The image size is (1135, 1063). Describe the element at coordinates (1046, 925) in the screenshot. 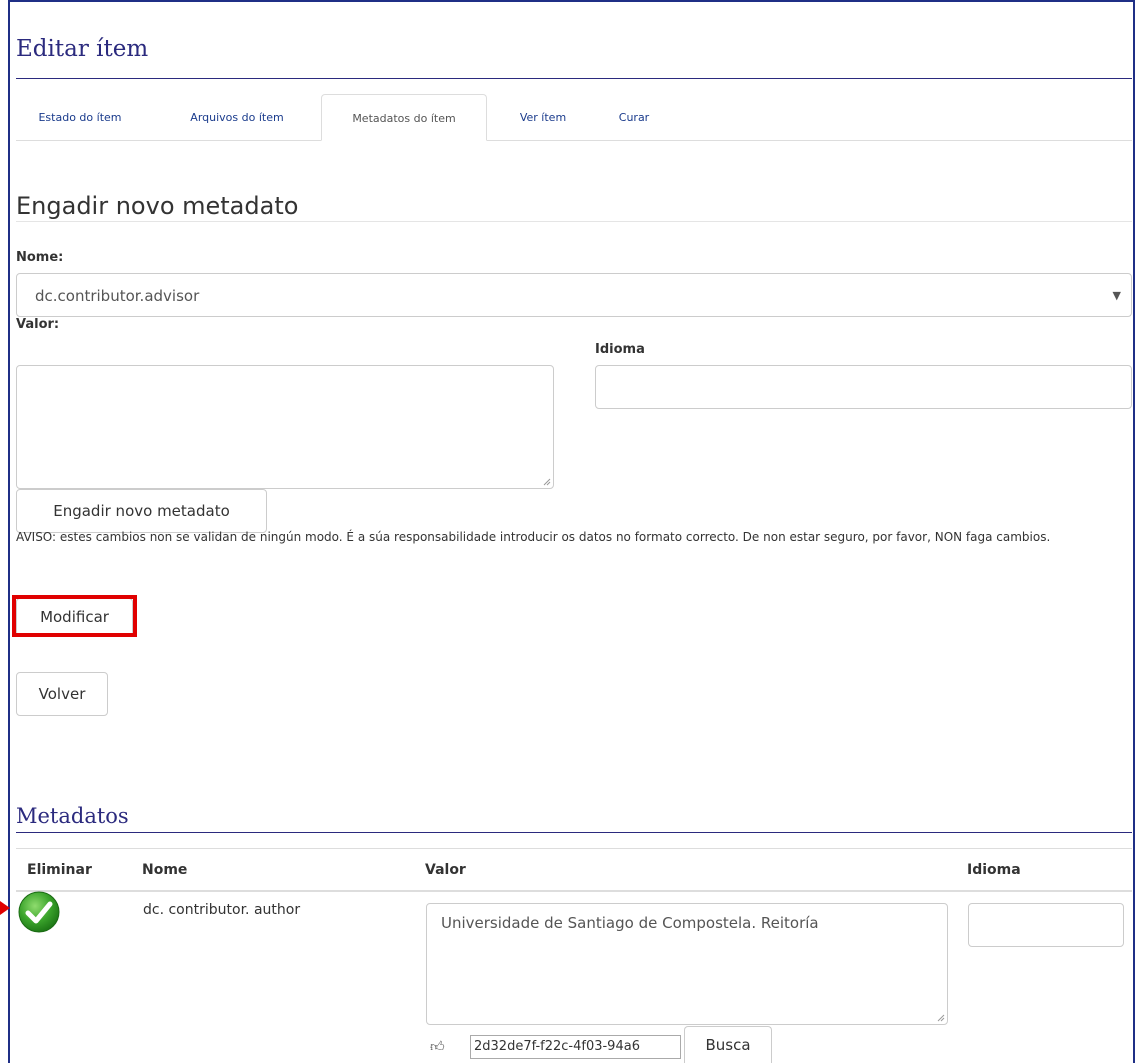

I see `row-language-input` at that location.